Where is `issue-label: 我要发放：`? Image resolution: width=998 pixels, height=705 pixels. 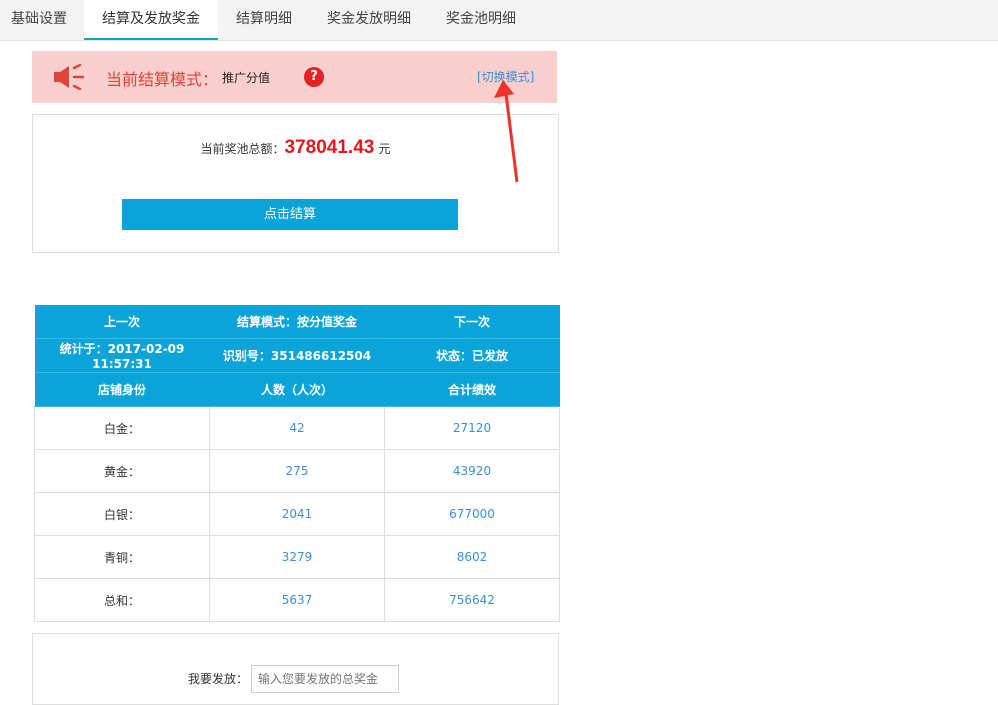 issue-label: 我要发放： is located at coordinates (218, 679).